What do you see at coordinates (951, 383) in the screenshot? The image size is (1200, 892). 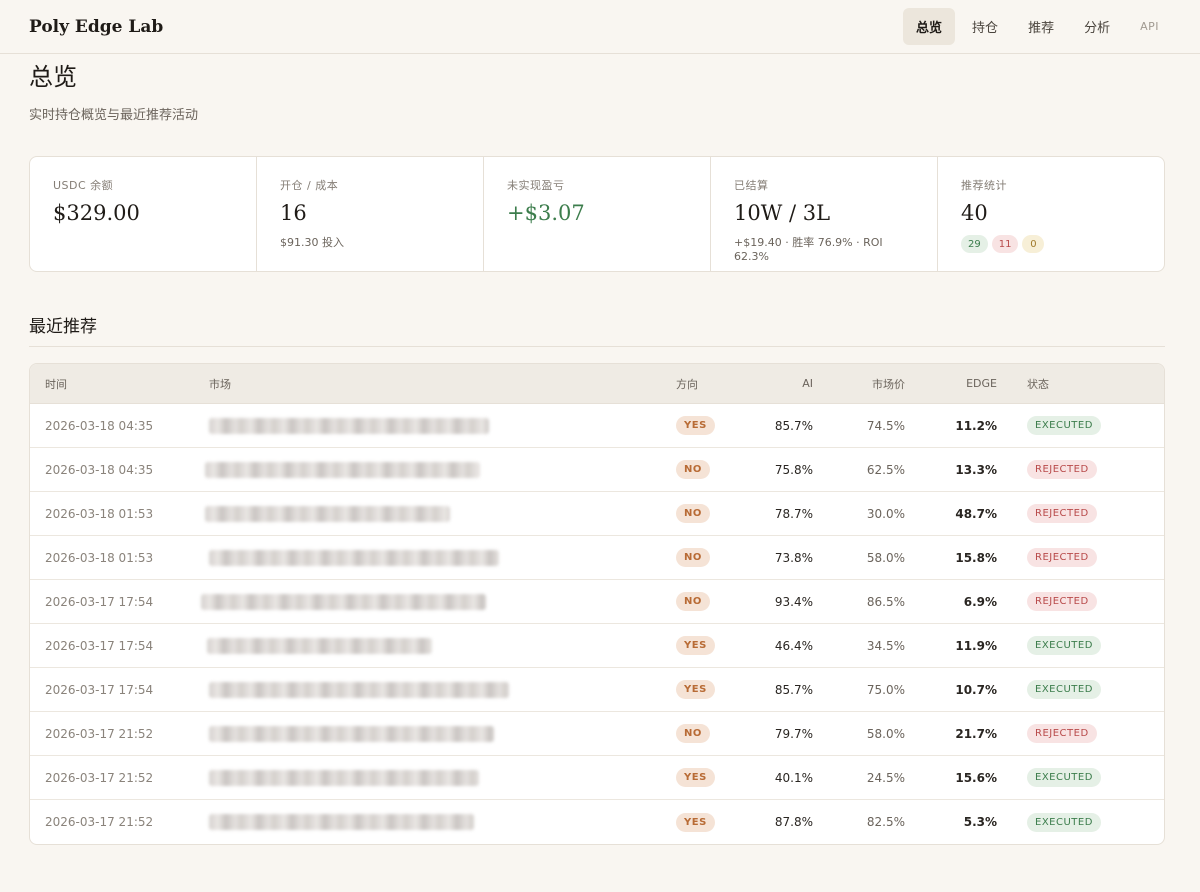 I see `column-header-edge: EDGE` at bounding box center [951, 383].